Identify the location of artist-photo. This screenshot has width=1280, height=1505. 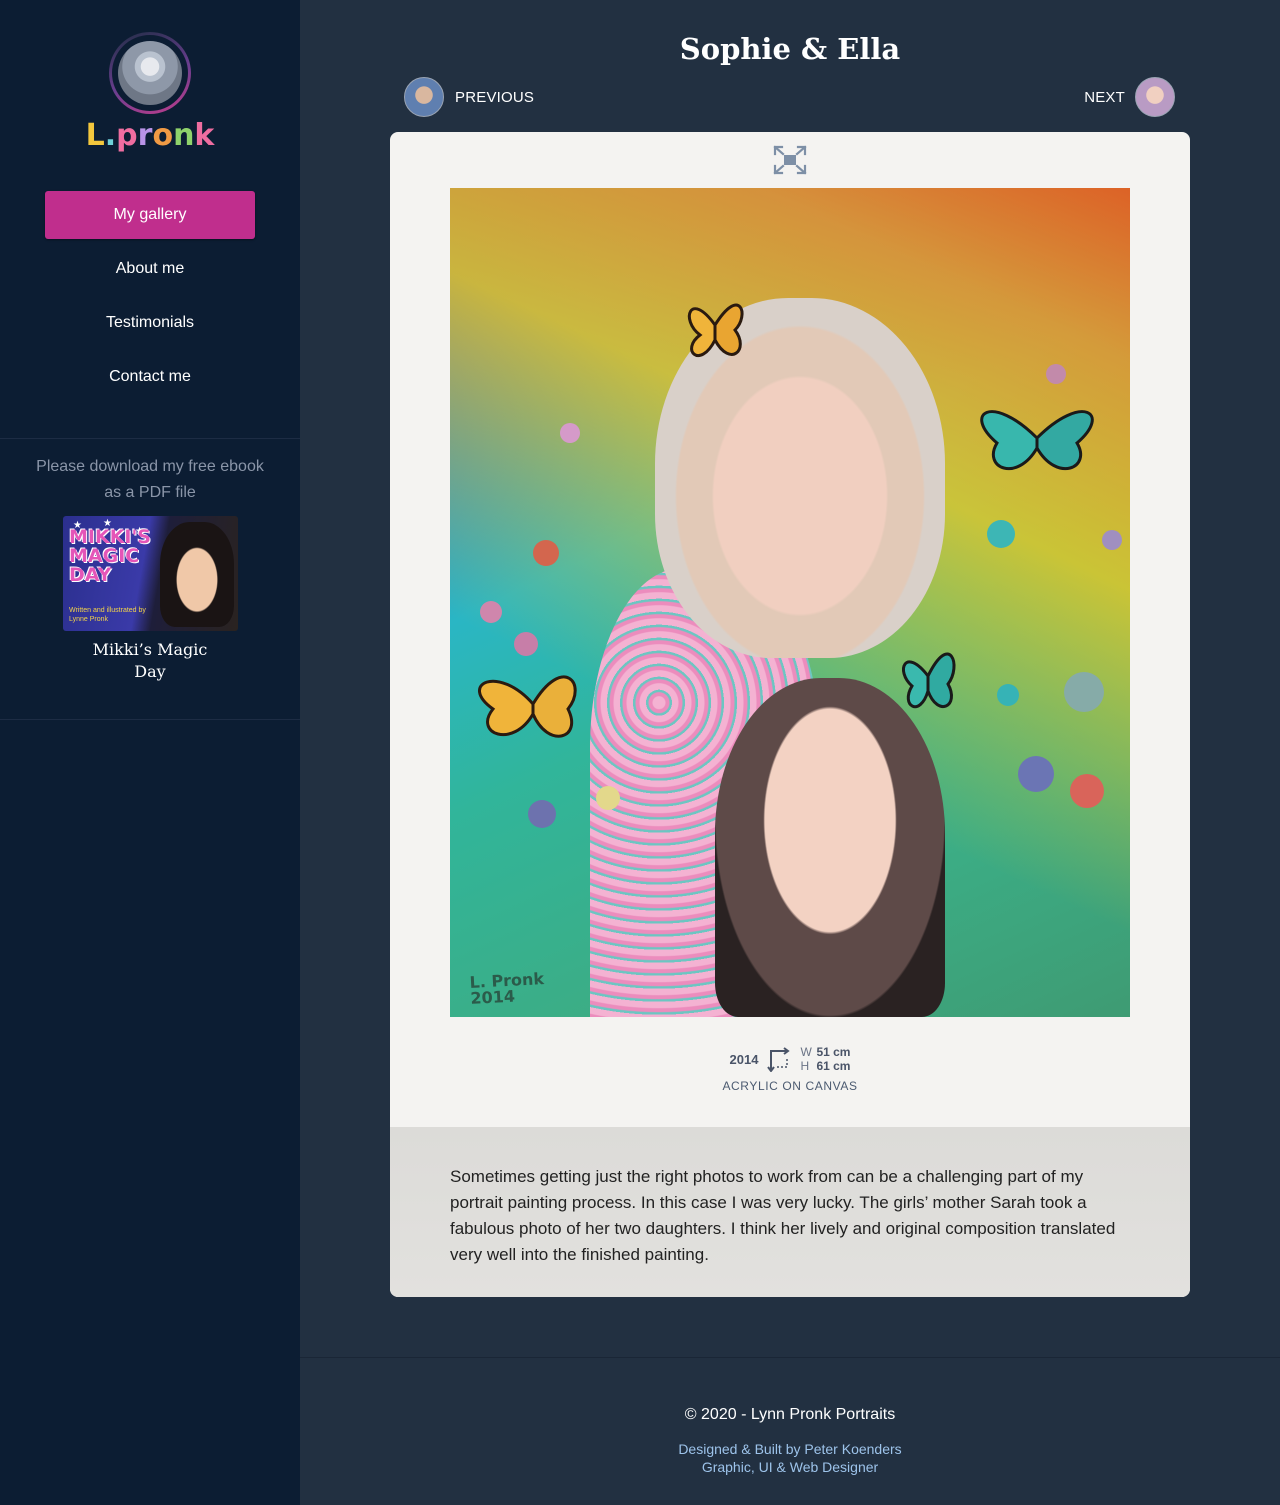
(150, 73).